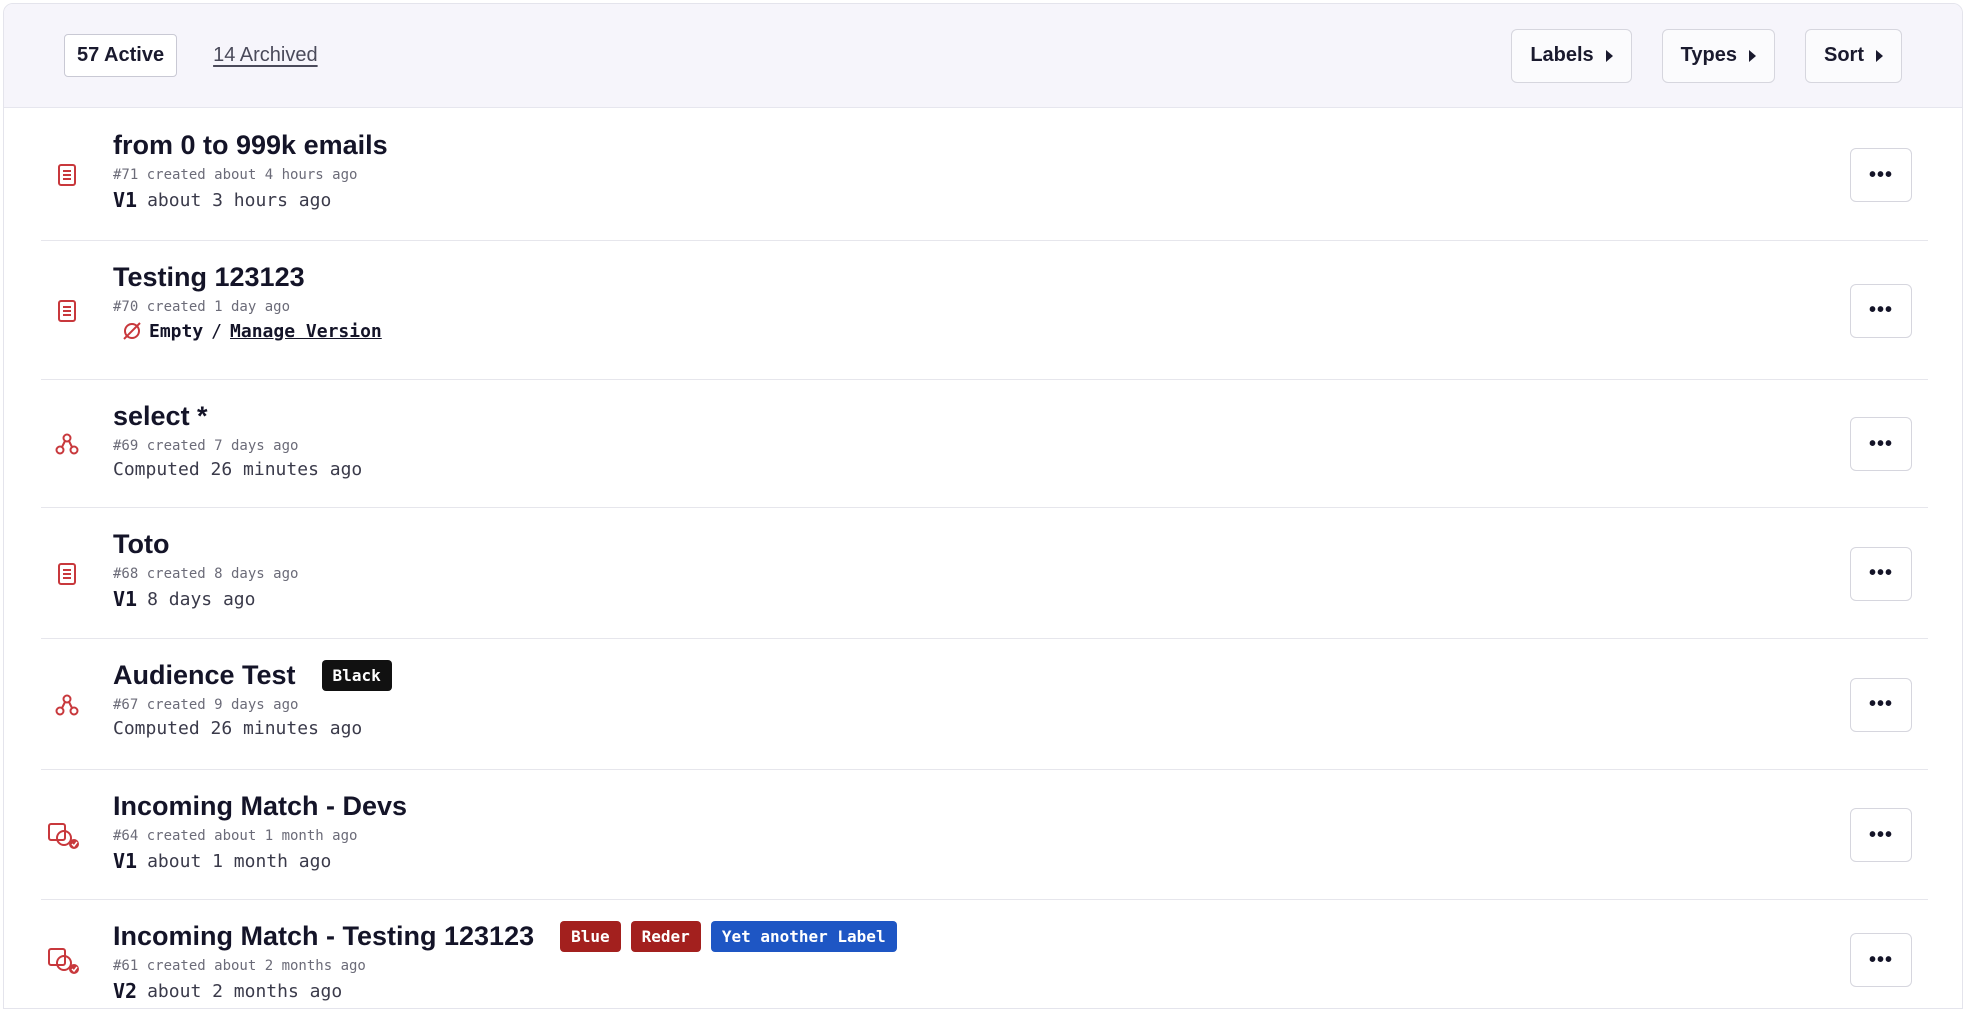 This screenshot has width=1964, height=1009. Describe the element at coordinates (125, 991) in the screenshot. I see `version-tag: V2` at that location.